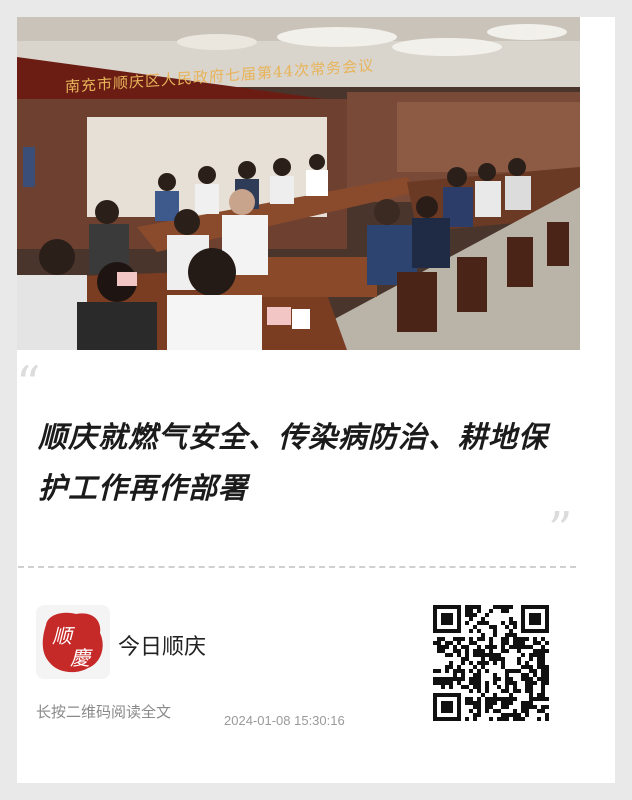 The height and width of the screenshot is (800, 632). Describe the element at coordinates (104, 712) in the screenshot. I see `long-press-hint: 长按二维码阅读全文` at that location.